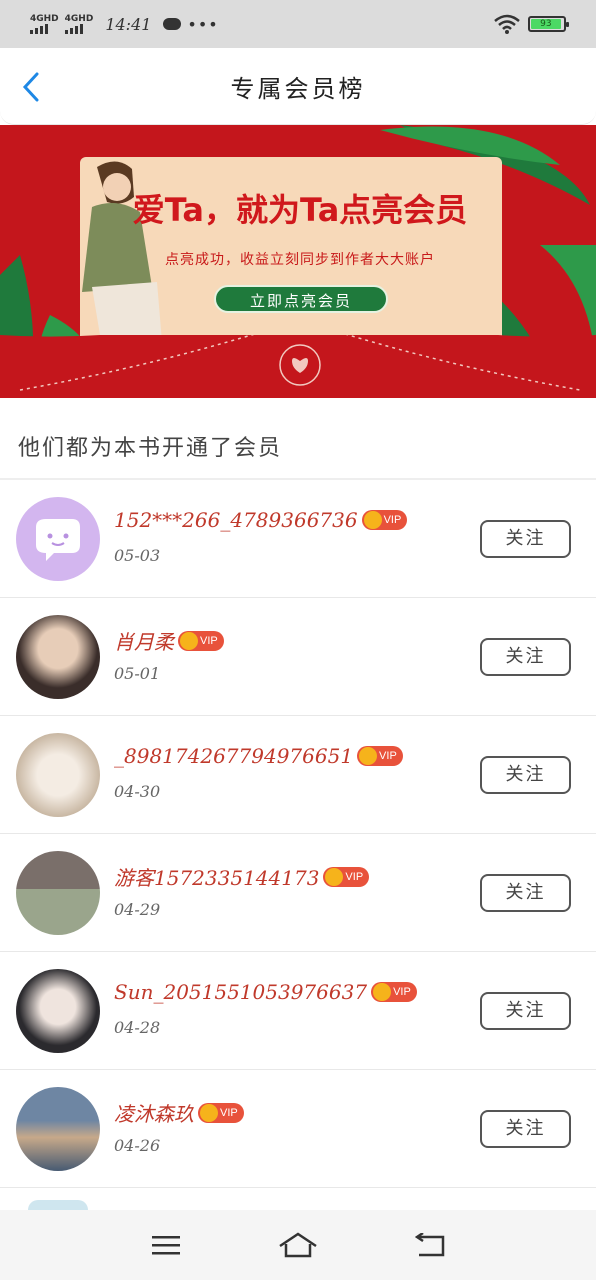 Image resolution: width=596 pixels, height=1280 pixels. What do you see at coordinates (137, 555) in the screenshot?
I see `member-date: 05-03` at bounding box center [137, 555].